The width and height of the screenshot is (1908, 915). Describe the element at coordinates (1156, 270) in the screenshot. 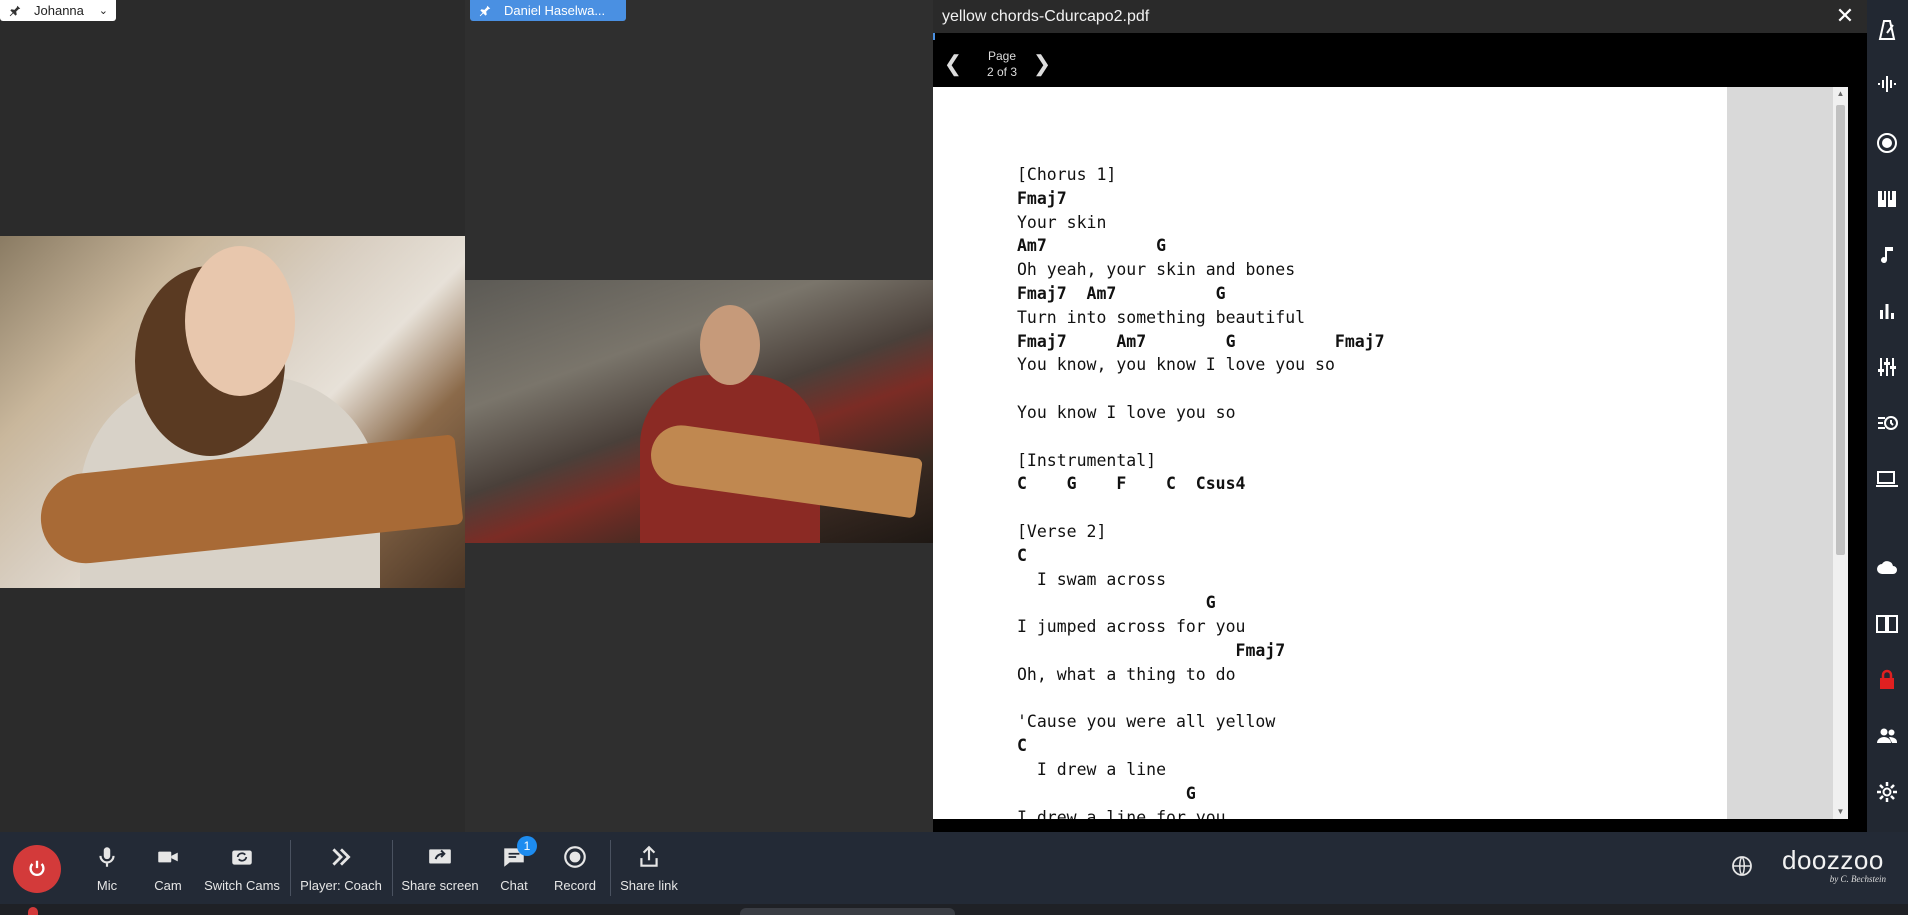

I see `lyric-line: Oh yeah, your skin and bones` at that location.